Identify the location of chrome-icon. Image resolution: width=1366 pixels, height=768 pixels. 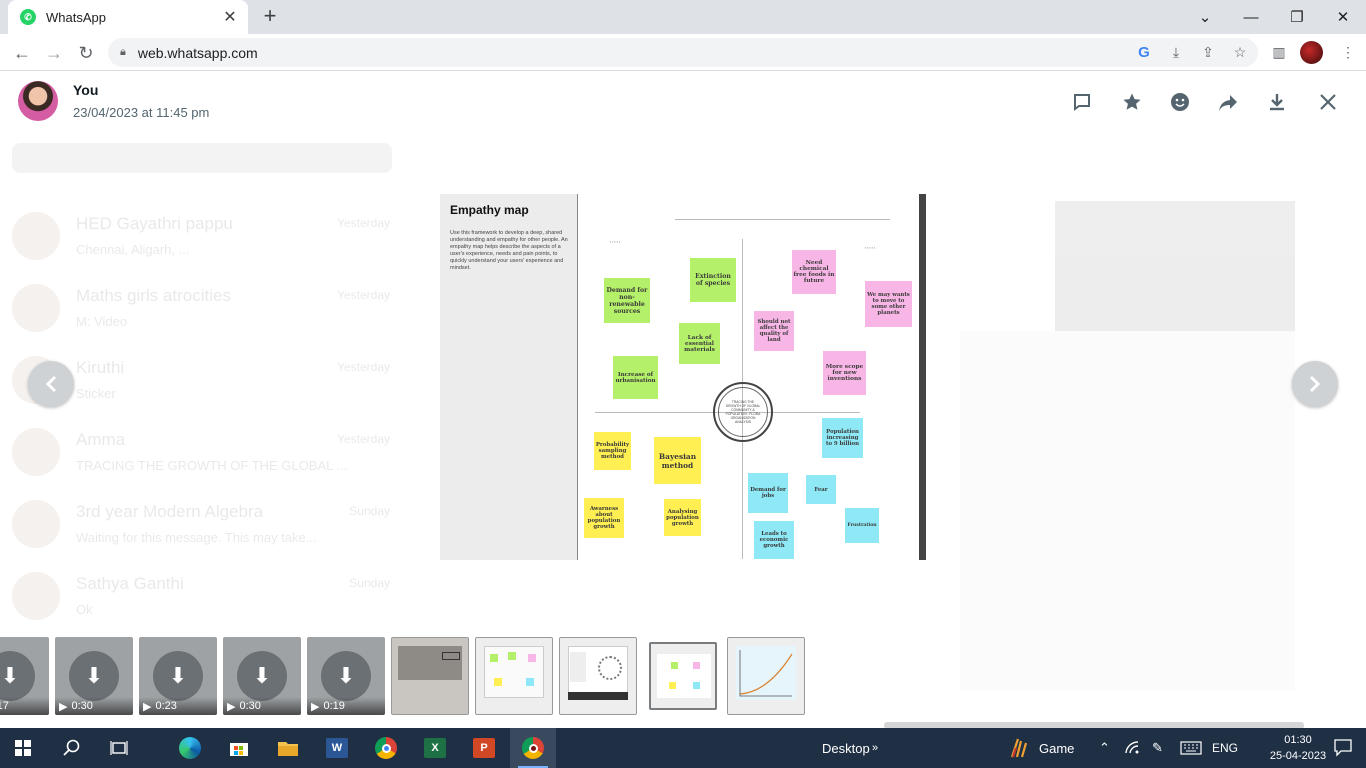
(386, 748).